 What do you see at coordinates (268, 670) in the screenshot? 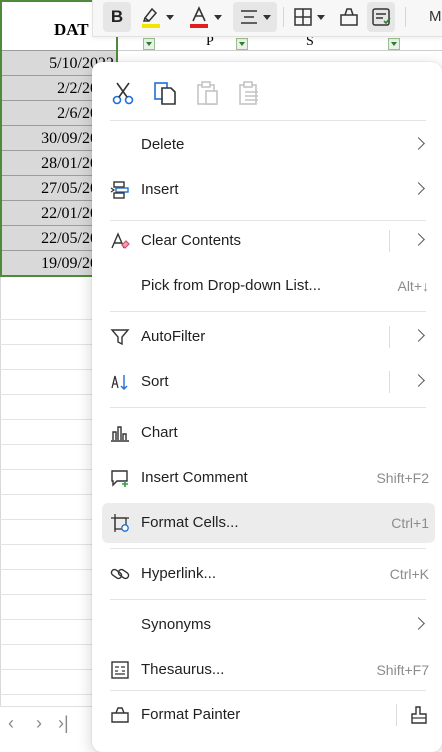
I see `menu-item-thesaurus: Thesaurus... Shift+F7` at bounding box center [268, 670].